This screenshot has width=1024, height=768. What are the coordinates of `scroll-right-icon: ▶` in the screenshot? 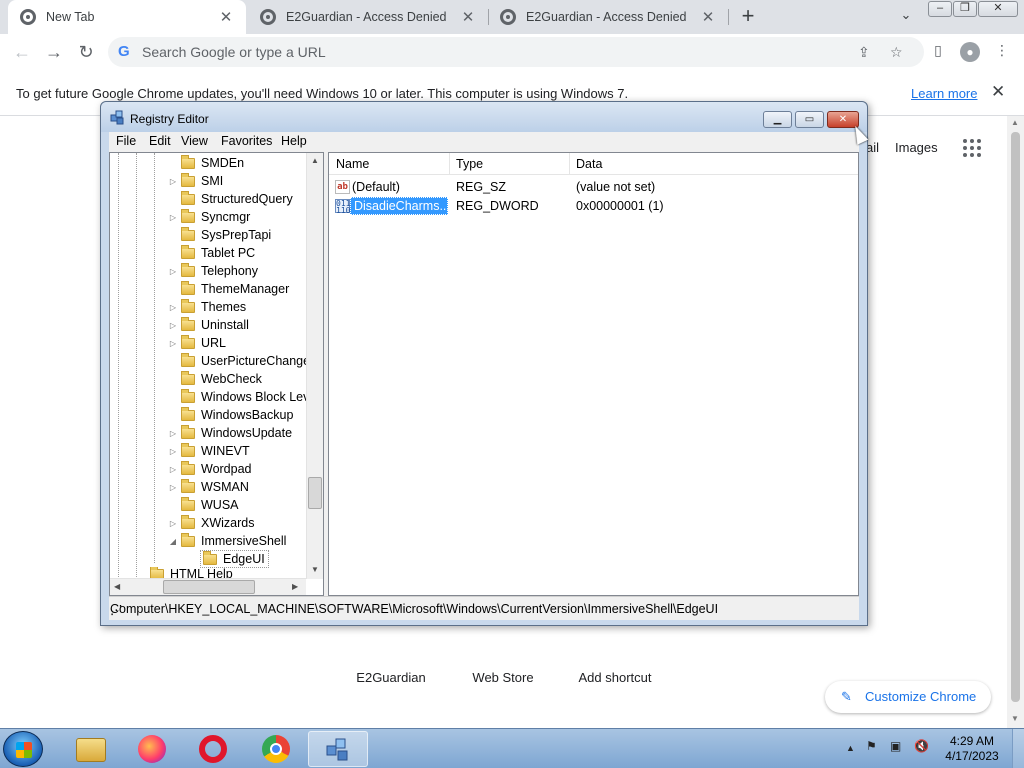 It's located at (295, 586).